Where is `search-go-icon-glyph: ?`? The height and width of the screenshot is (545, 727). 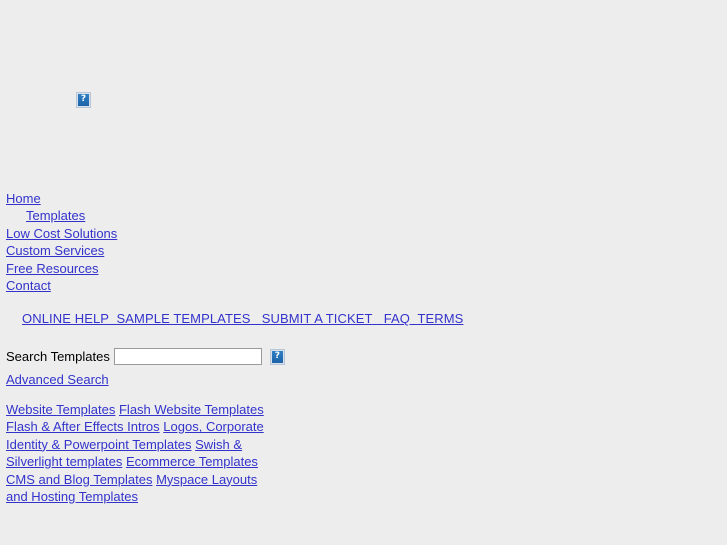
search-go-icon-glyph: ? is located at coordinates (277, 355).